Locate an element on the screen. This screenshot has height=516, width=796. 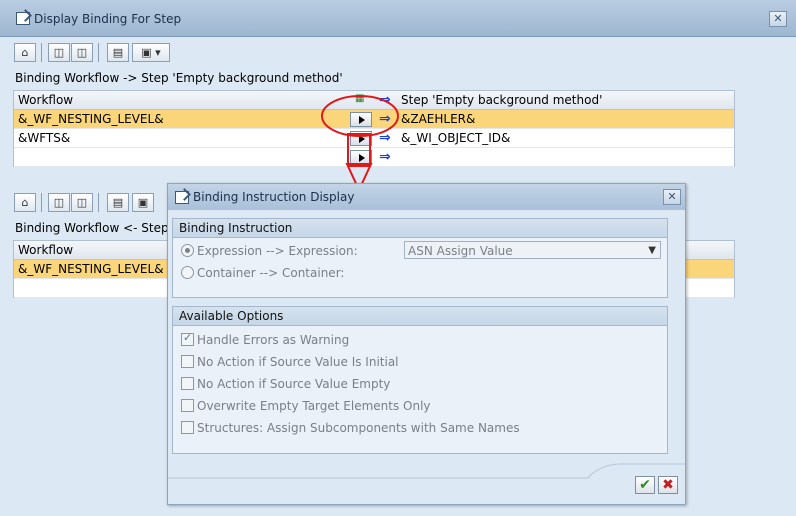
option-overwrite-empty: Overwrite Empty Target Elements Only is located at coordinates (306, 406).